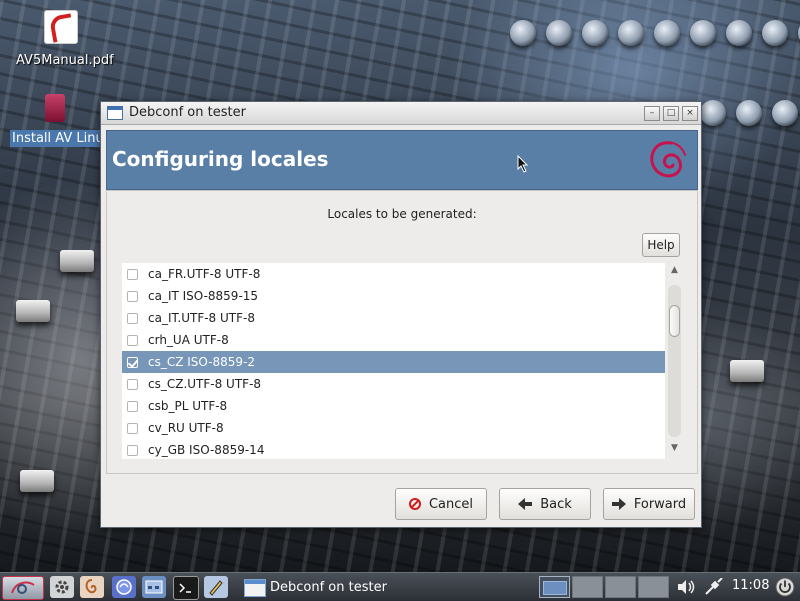  Describe the element at coordinates (618, 504) in the screenshot. I see `arrow-right-icon` at that location.